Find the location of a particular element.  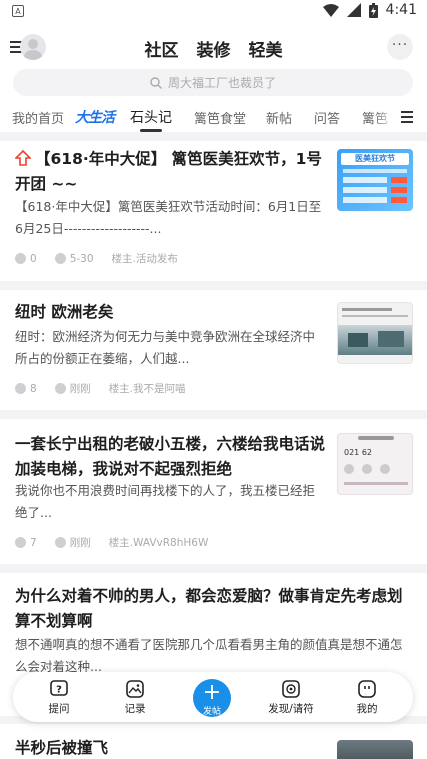

status-icons: 4:41 is located at coordinates (369, 10).